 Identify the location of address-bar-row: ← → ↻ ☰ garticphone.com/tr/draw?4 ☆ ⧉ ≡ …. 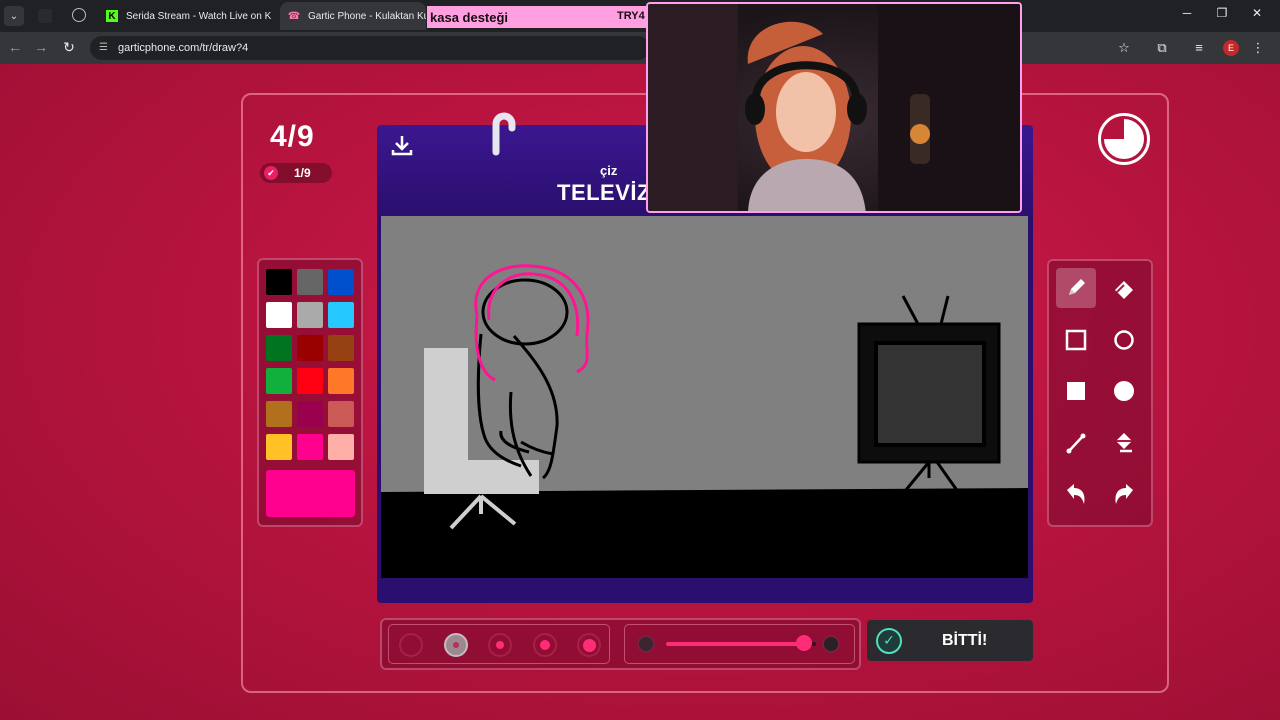
(640, 48).